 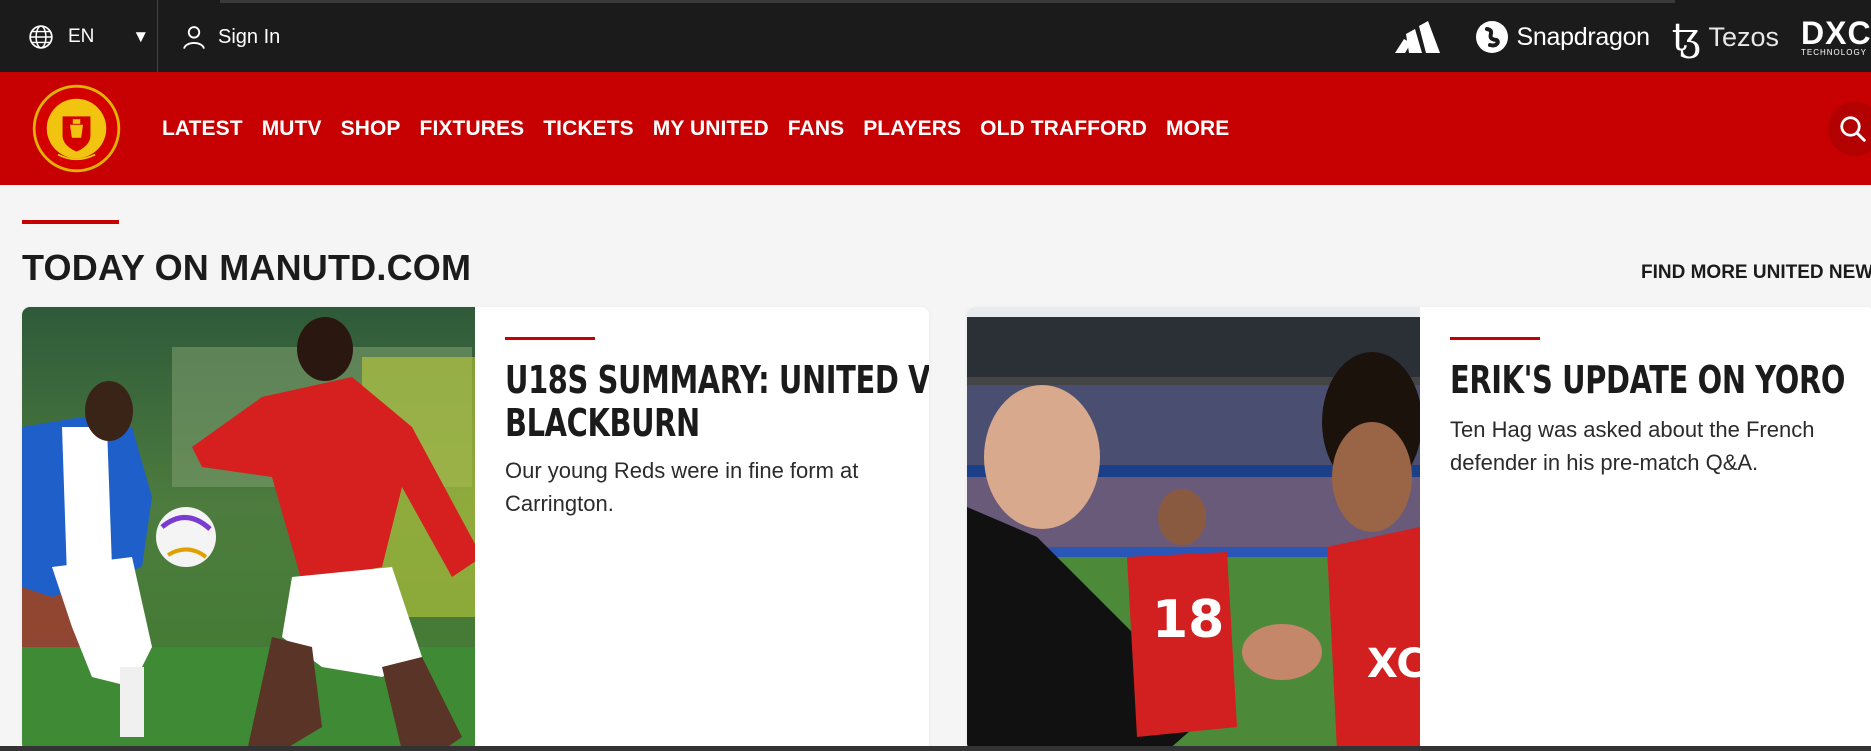 I want to click on nav-old-trafford: OLD TRAFFORD, so click(x=1063, y=129).